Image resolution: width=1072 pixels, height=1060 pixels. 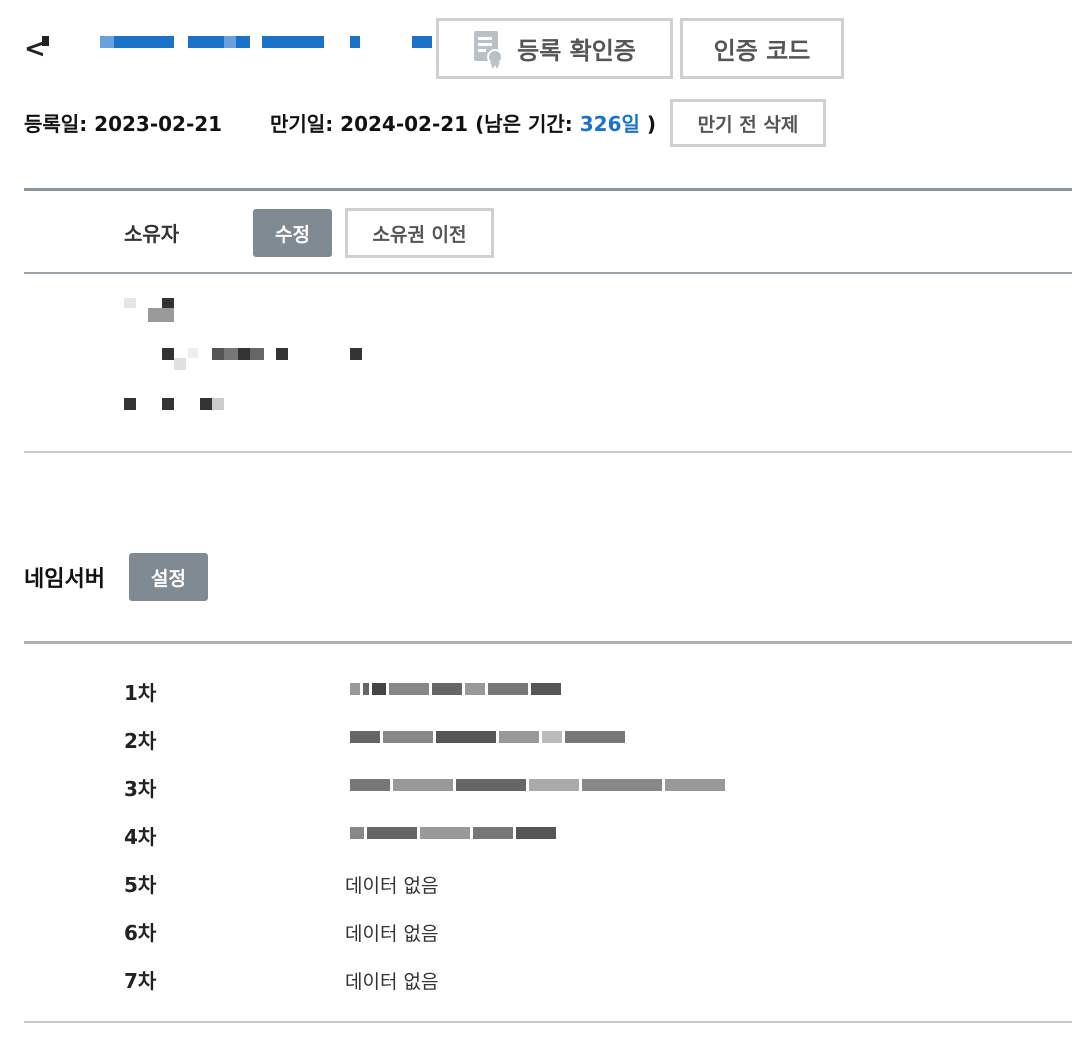 I want to click on nameserver-row-label: 2차, so click(x=140, y=741).